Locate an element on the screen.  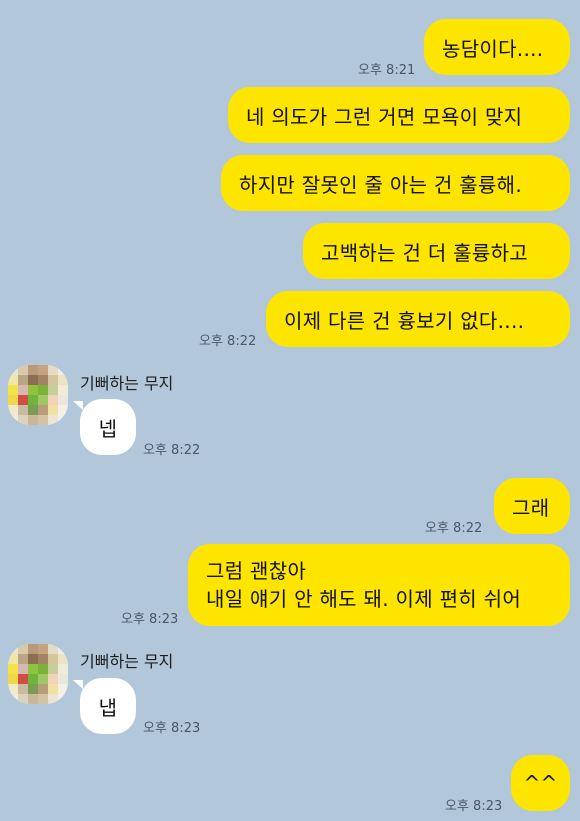
outgoing-message-bubble: 고백하는 건 더 훌륭하고 is located at coordinates (436, 251).